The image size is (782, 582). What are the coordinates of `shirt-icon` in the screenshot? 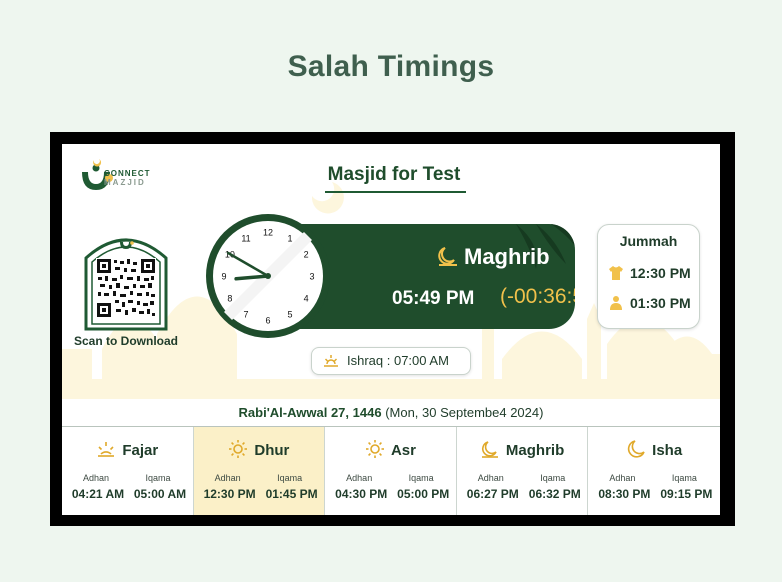 It's located at (616, 273).